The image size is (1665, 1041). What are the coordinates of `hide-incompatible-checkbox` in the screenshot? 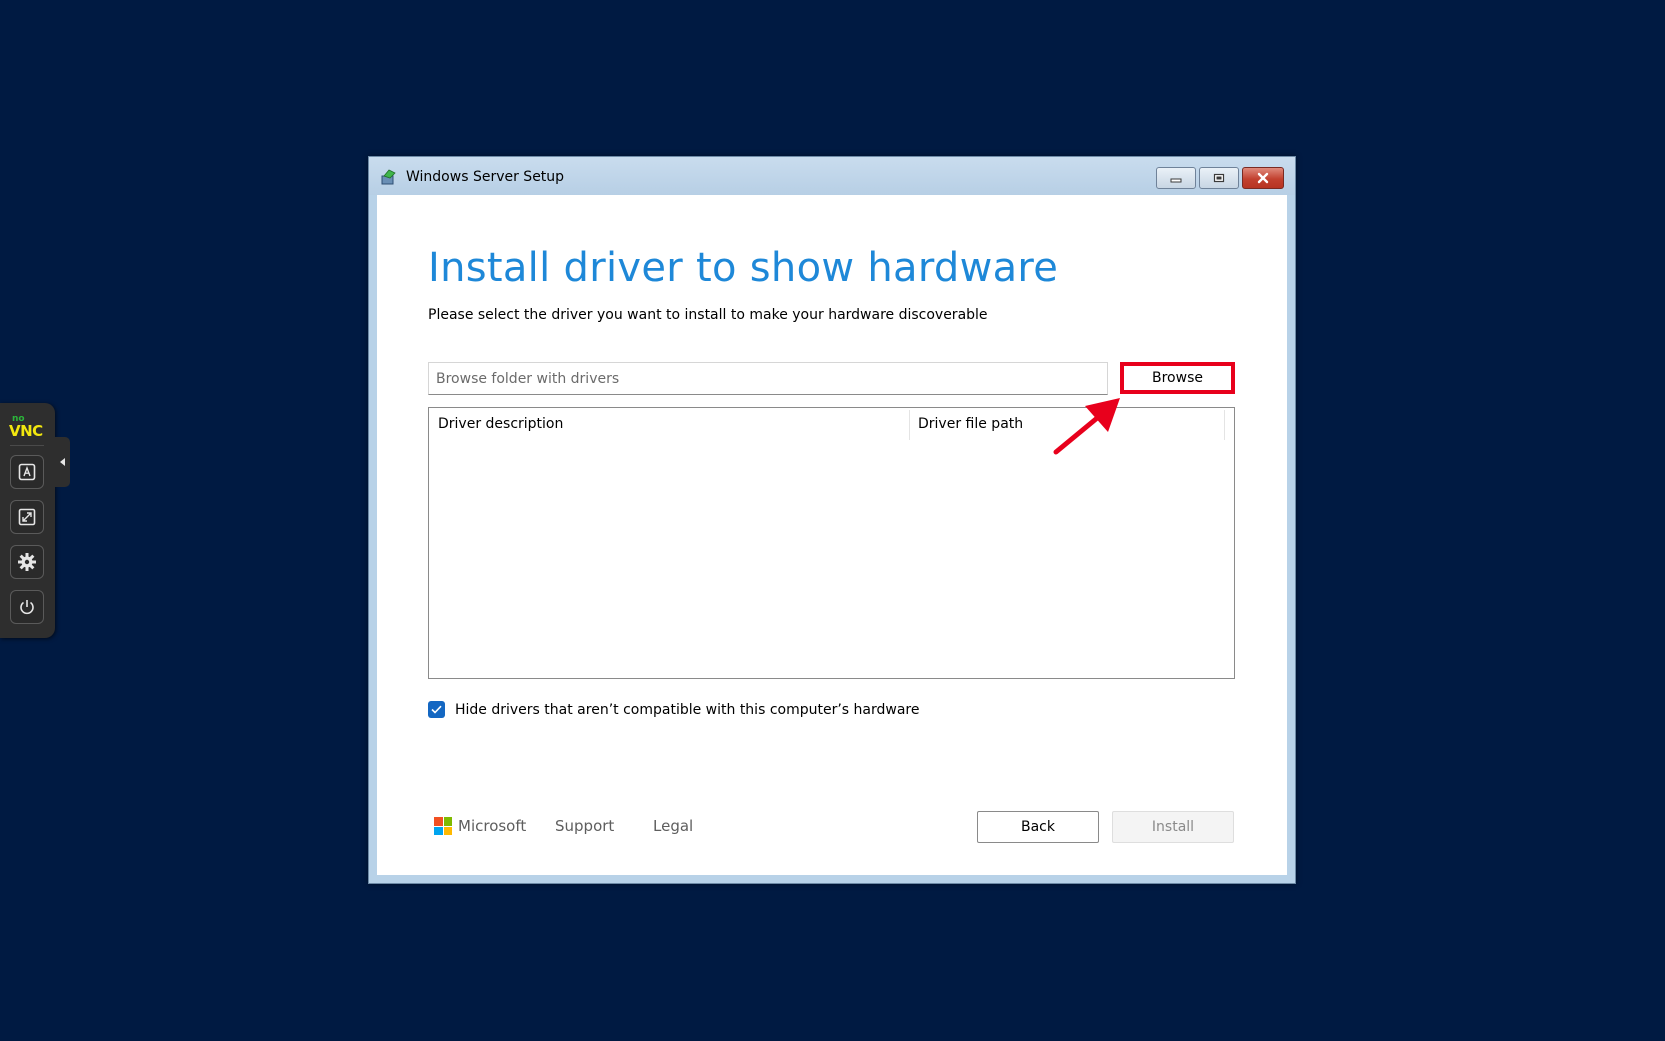 It's located at (436, 709).